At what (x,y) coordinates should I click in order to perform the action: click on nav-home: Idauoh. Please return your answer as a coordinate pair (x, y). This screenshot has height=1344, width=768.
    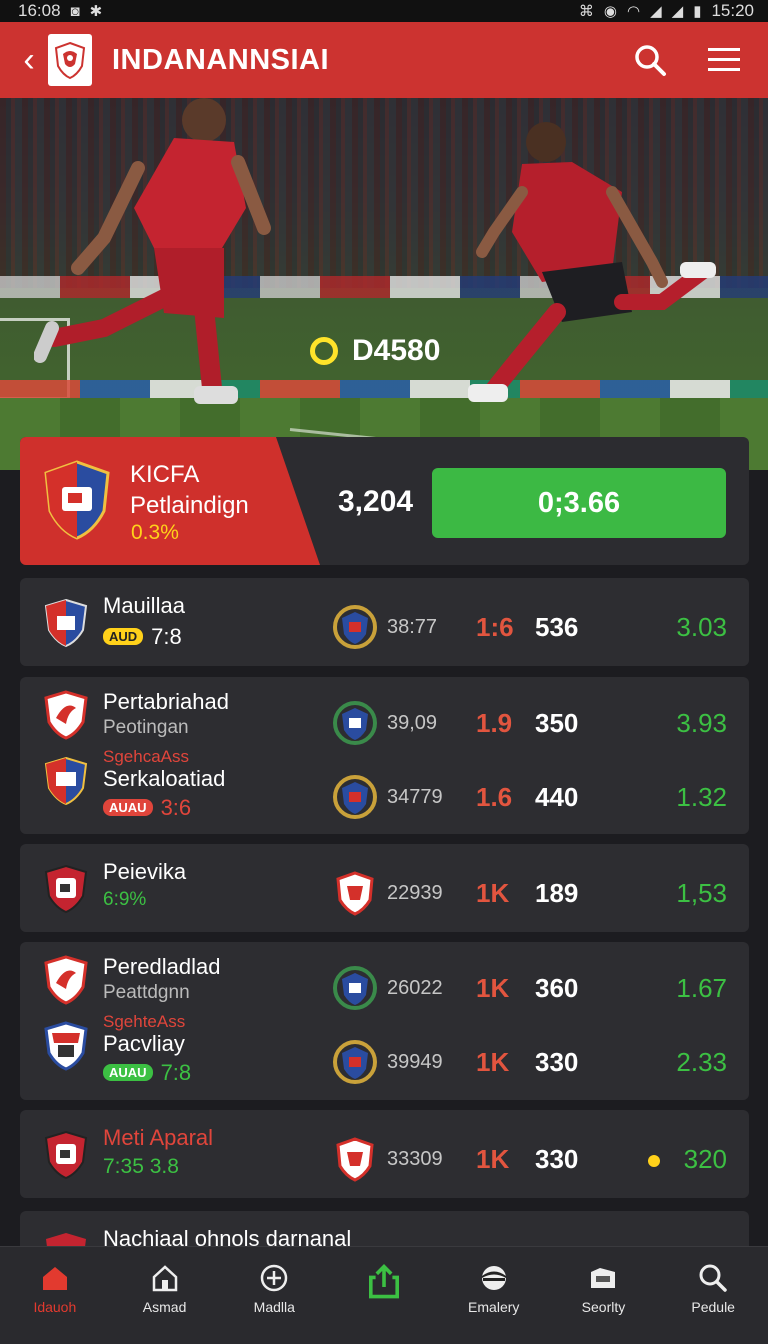
    Looking at the image, I should click on (55, 1295).